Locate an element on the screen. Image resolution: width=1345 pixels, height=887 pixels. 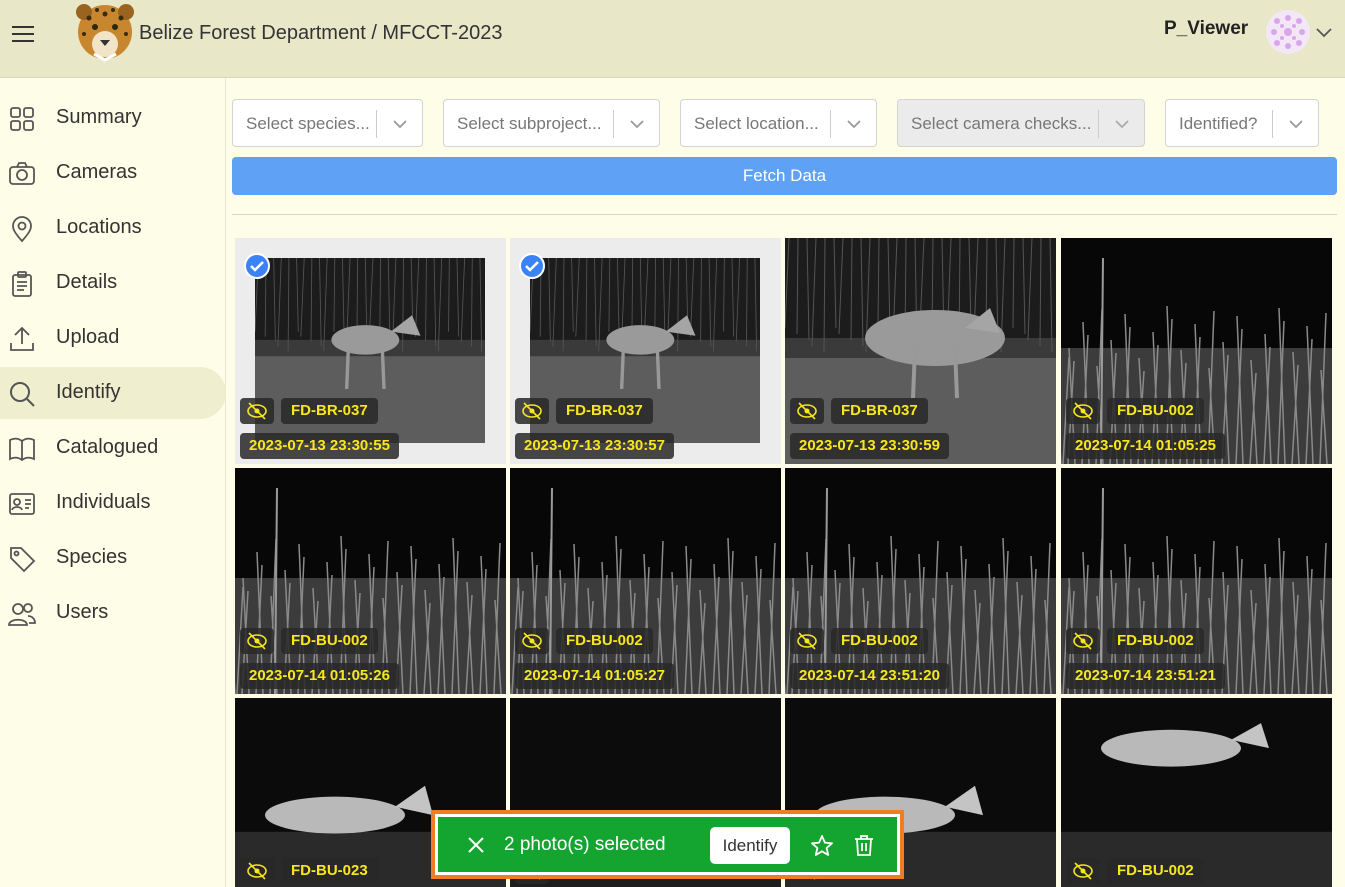
divider is located at coordinates (784, 214).